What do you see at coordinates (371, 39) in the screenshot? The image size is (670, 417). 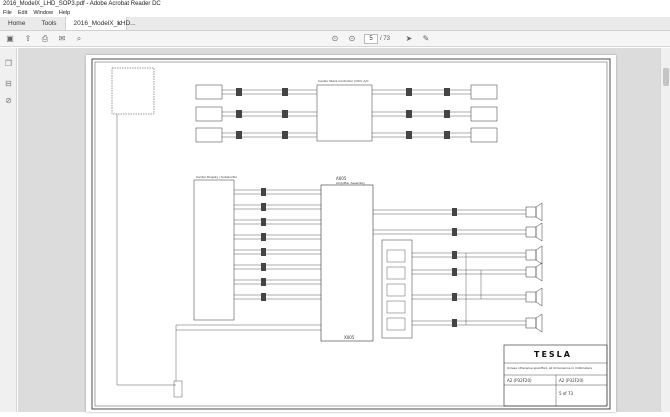 I see `page-number-input: 5` at bounding box center [371, 39].